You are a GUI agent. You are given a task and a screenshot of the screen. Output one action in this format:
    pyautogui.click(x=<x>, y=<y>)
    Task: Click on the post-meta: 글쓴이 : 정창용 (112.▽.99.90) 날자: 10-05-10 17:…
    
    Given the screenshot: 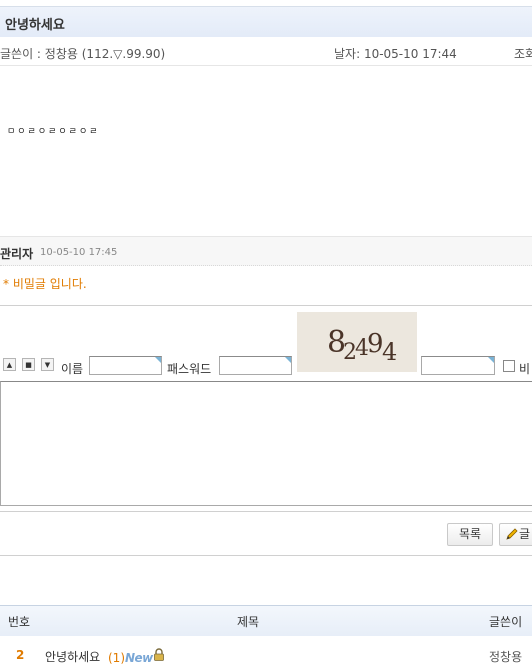 What is the action you would take?
    pyautogui.click(x=266, y=51)
    